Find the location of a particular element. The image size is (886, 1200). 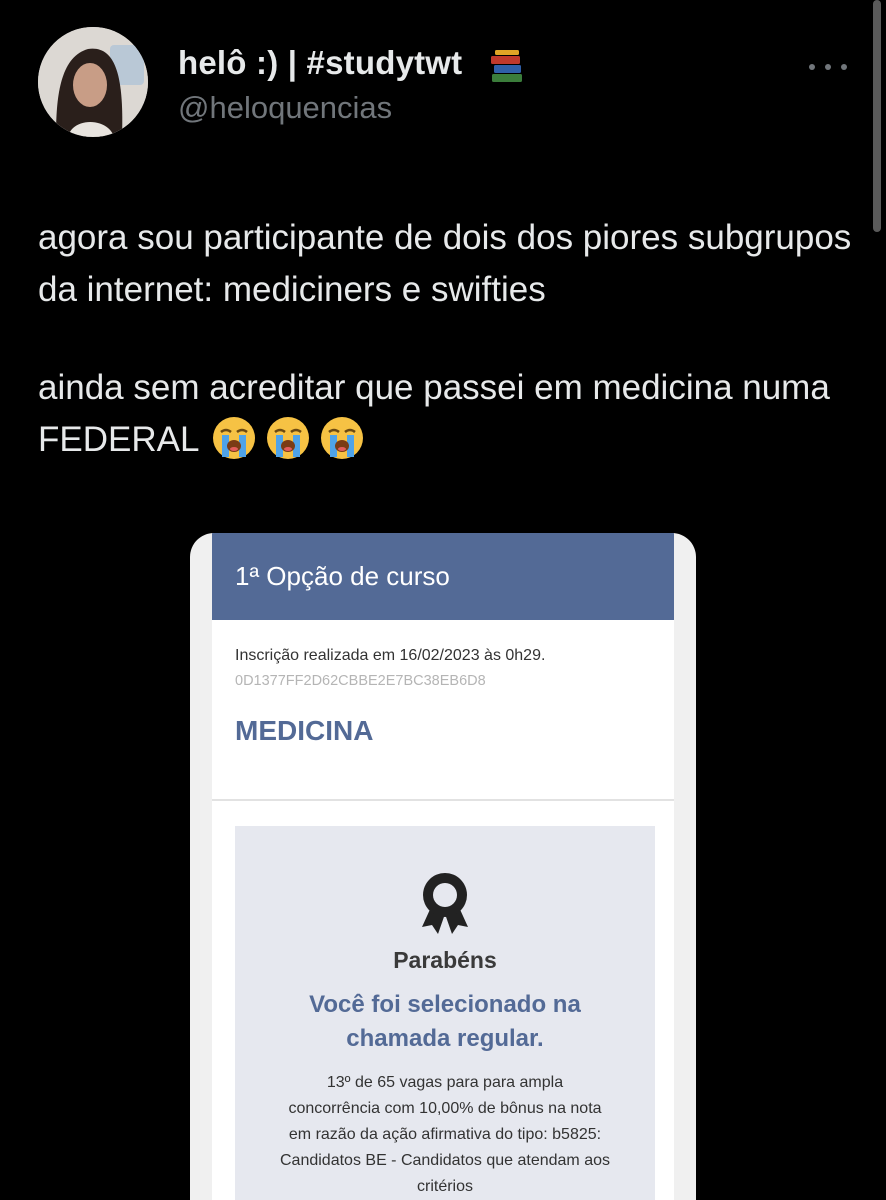

books-icon is located at coordinates (507, 69).